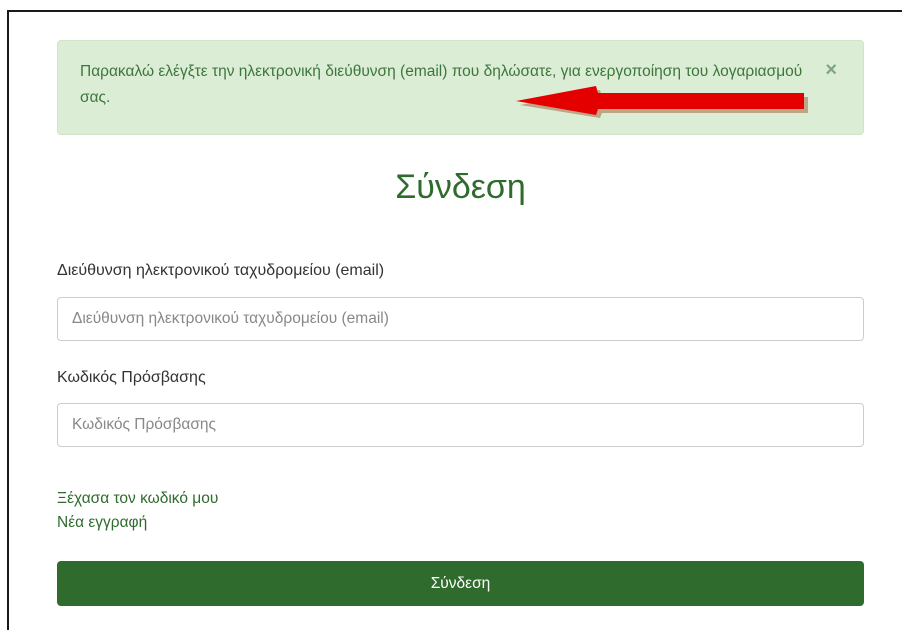 The height and width of the screenshot is (630, 902). Describe the element at coordinates (137, 499) in the screenshot. I see `forgot-password-link: Ξέχασα τον κωδικό μου` at that location.